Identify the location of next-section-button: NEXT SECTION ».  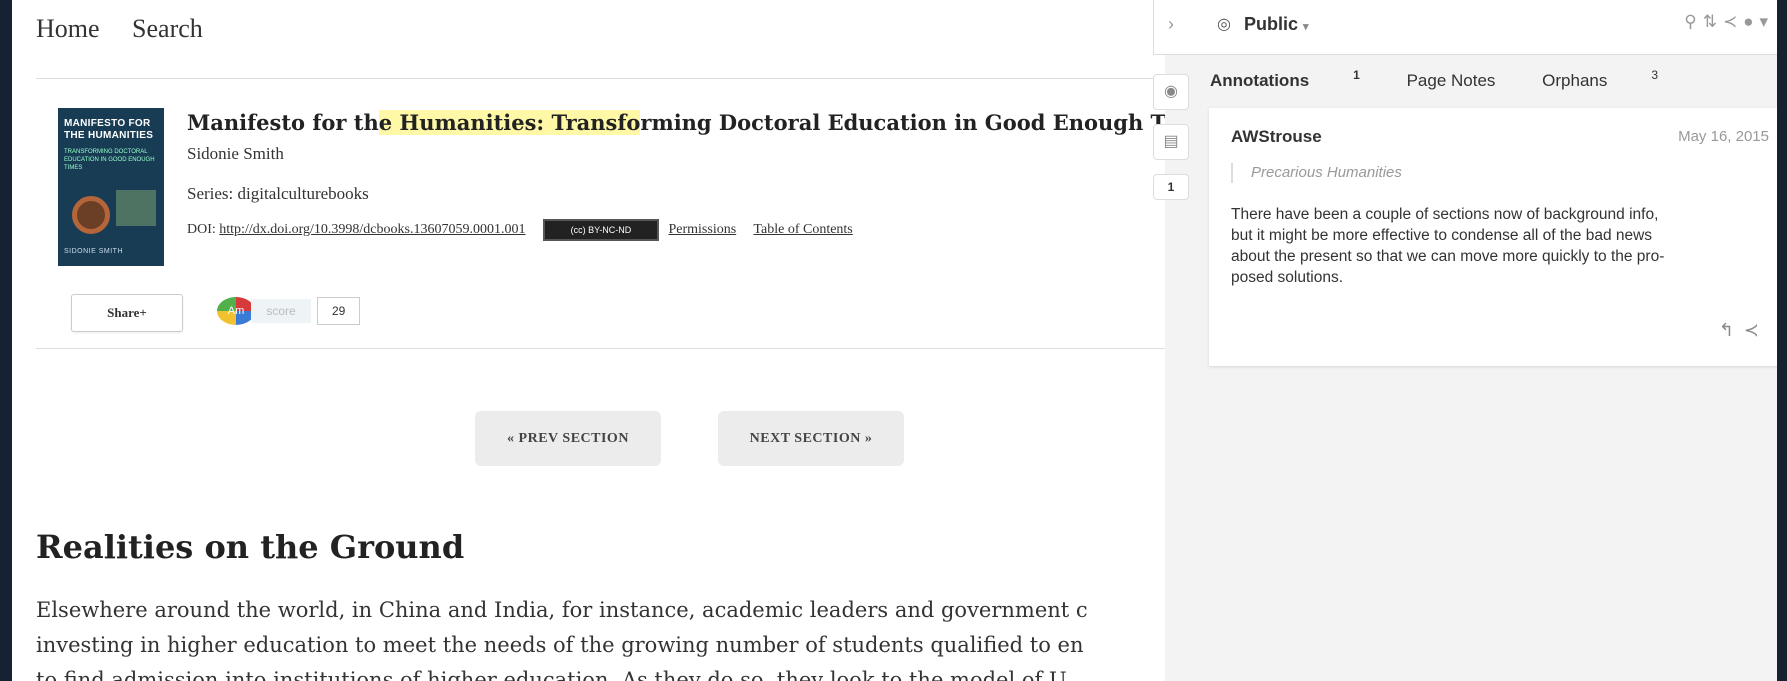
(811, 438).